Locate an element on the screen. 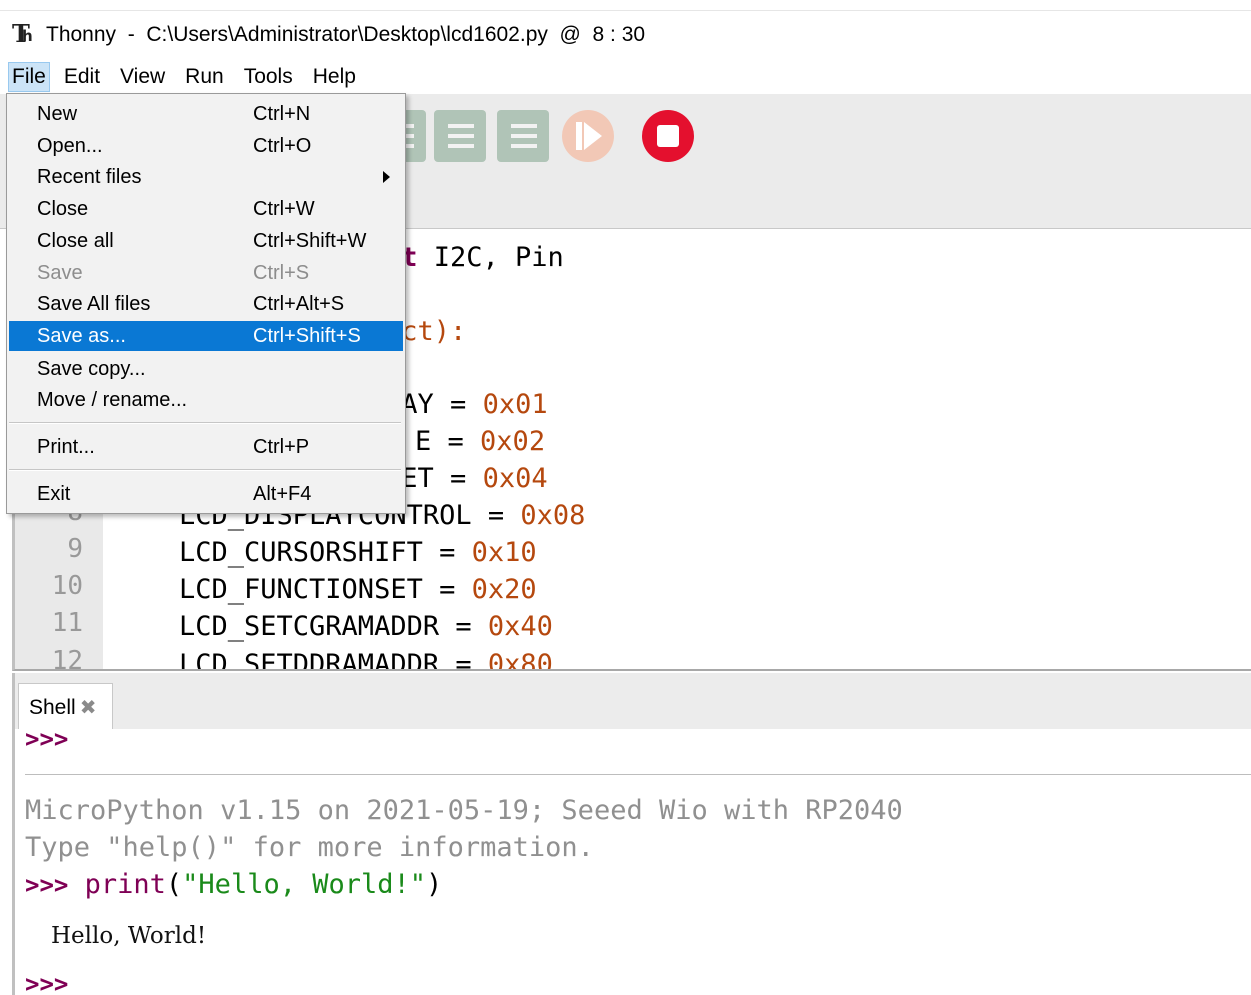  resume-icon is located at coordinates (588, 136).